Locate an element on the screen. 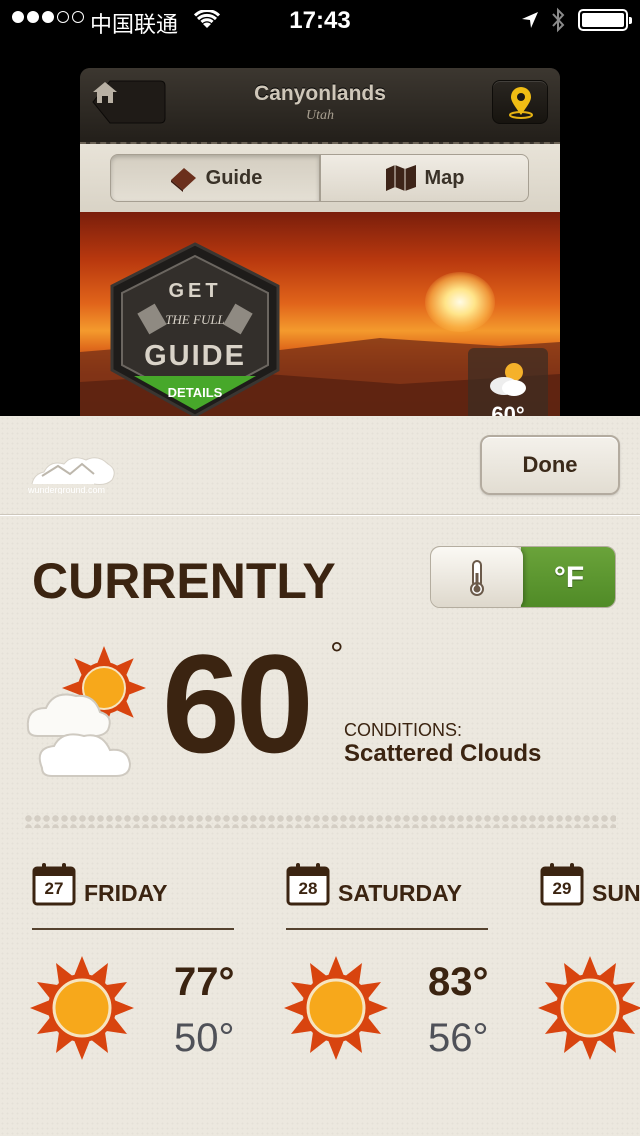 The image size is (640, 1136). map-pin-button is located at coordinates (520, 102).